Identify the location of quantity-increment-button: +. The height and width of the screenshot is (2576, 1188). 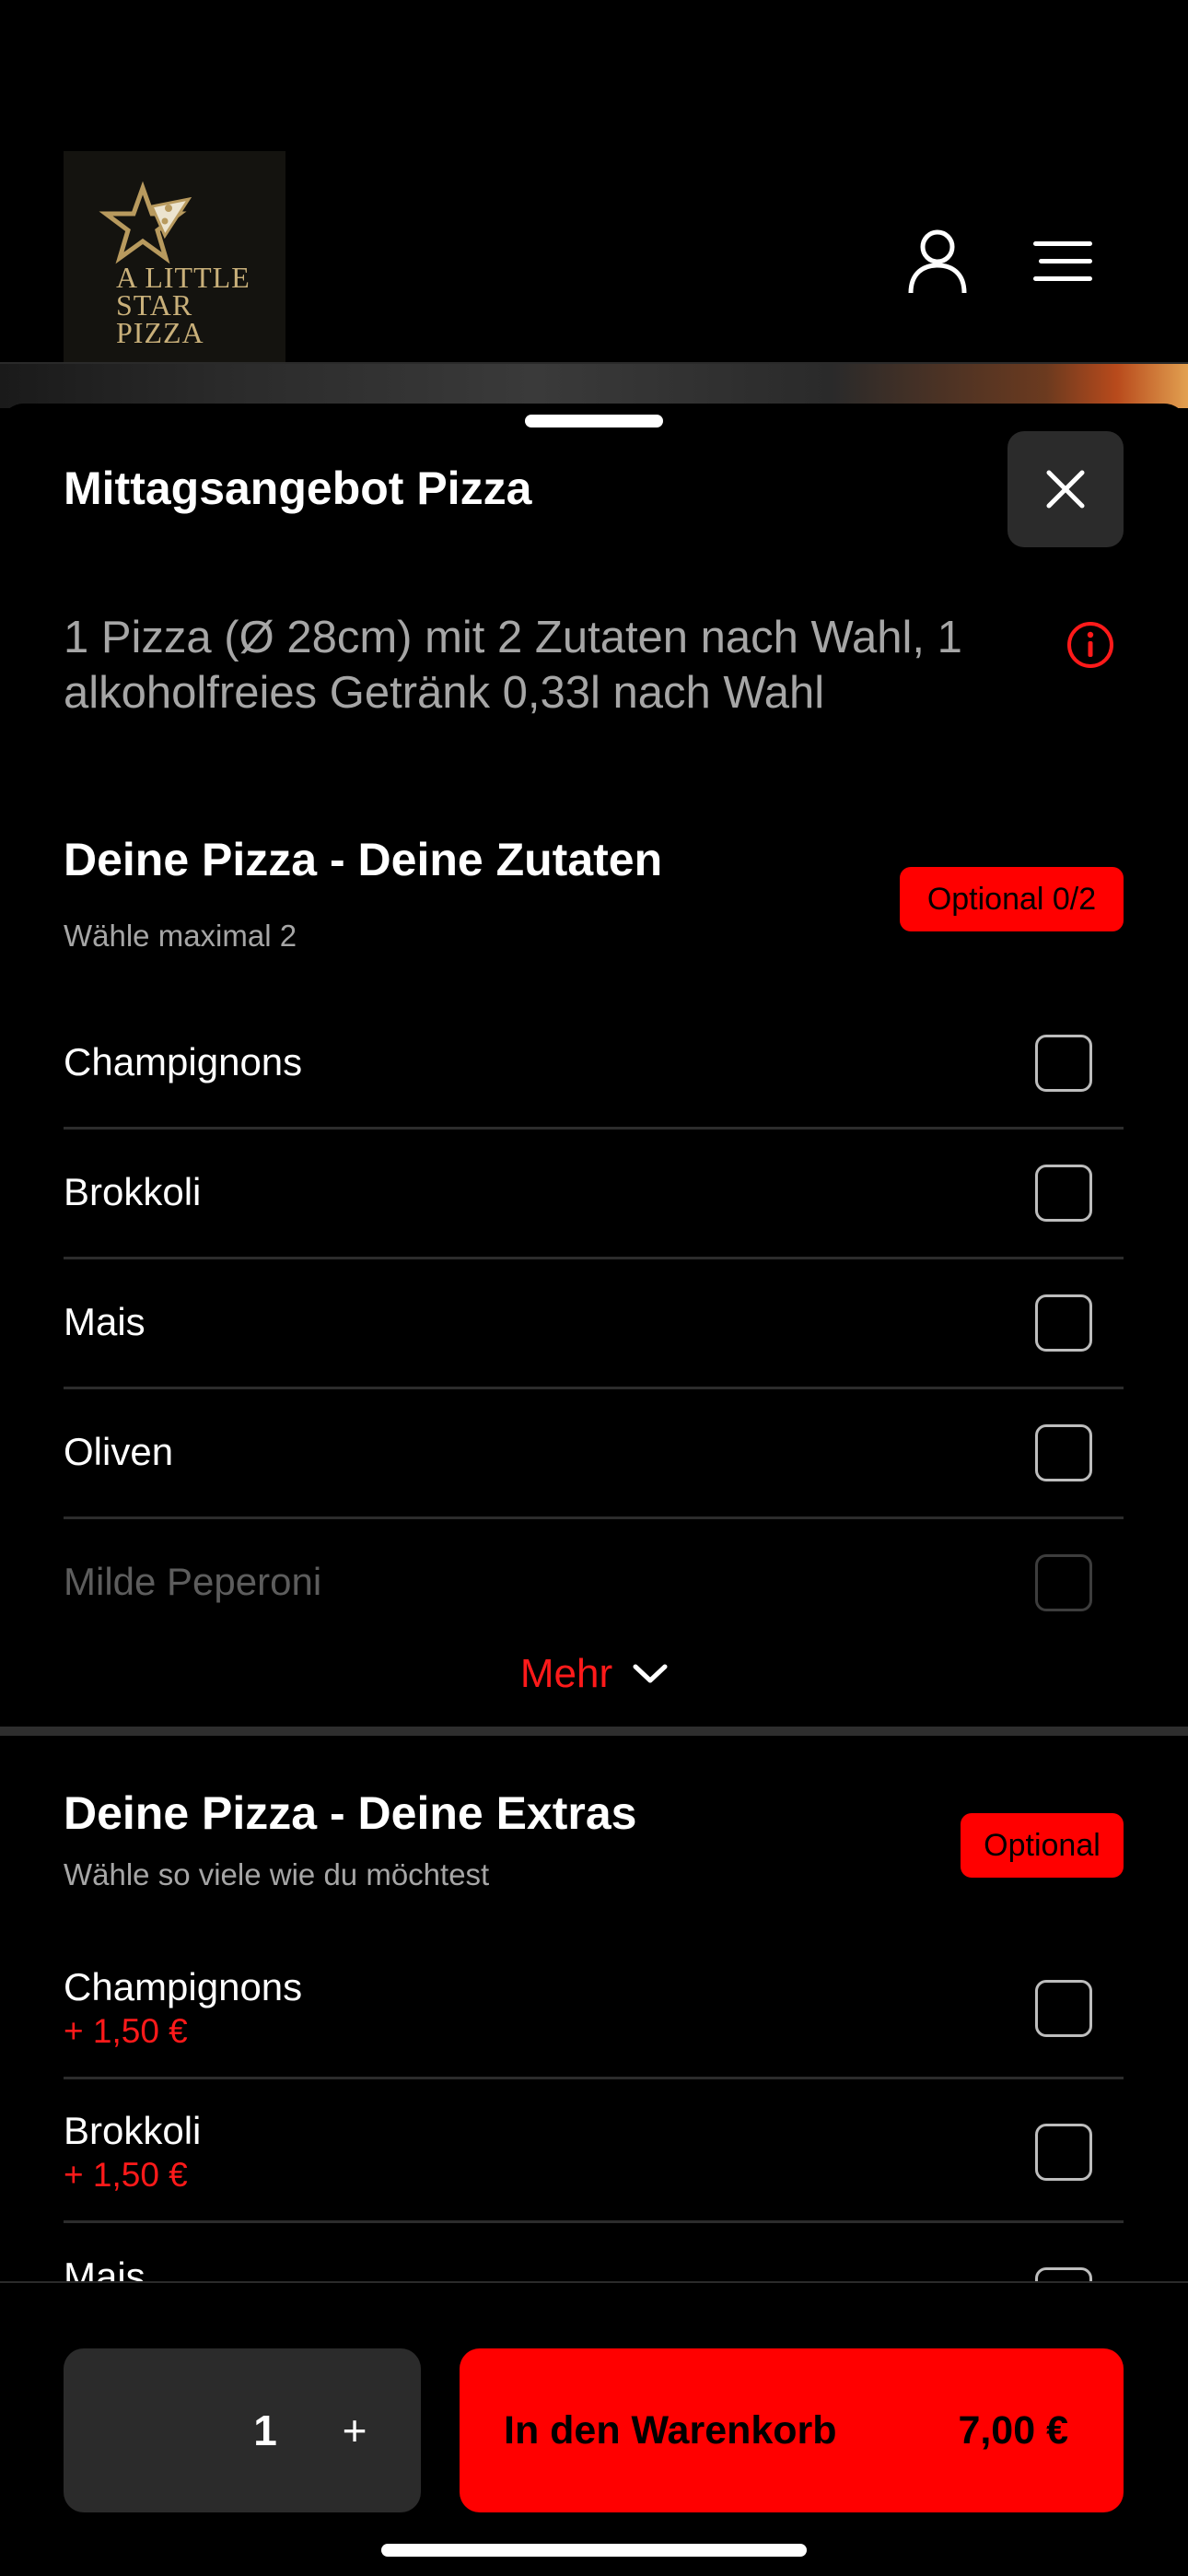
(354, 2430).